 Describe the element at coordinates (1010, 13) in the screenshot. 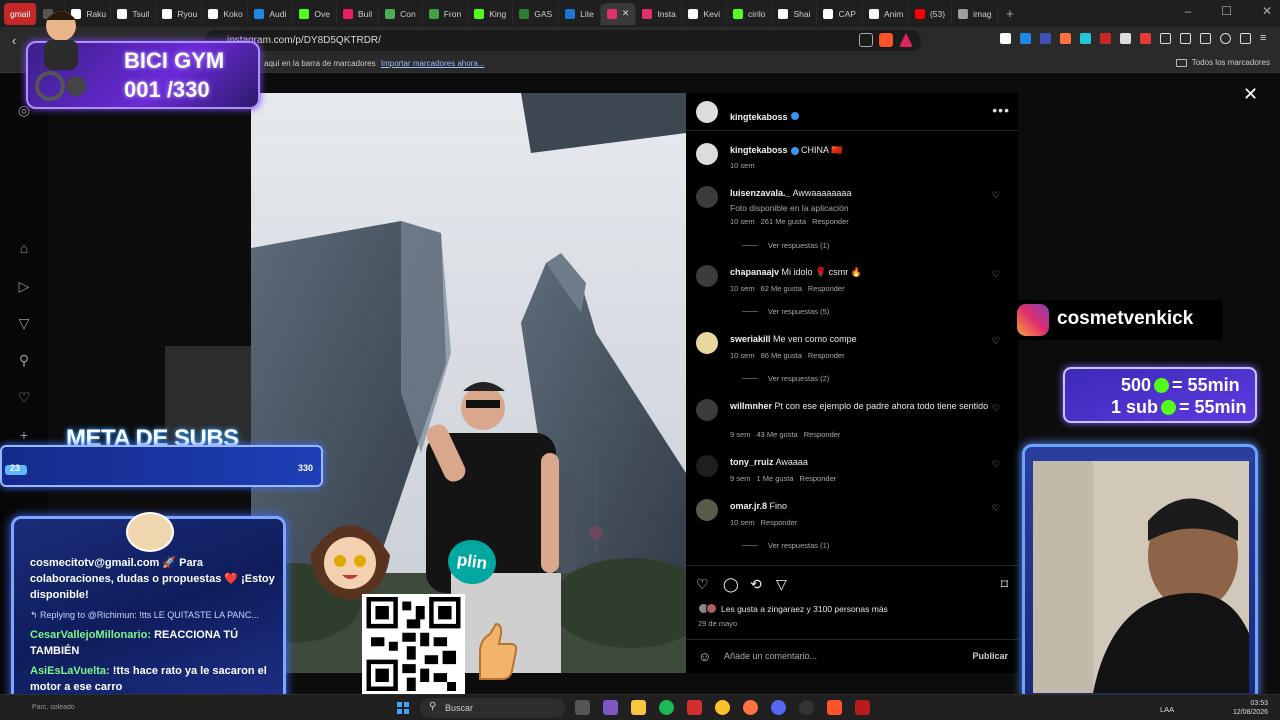

I see `new-tab-button: +` at that location.